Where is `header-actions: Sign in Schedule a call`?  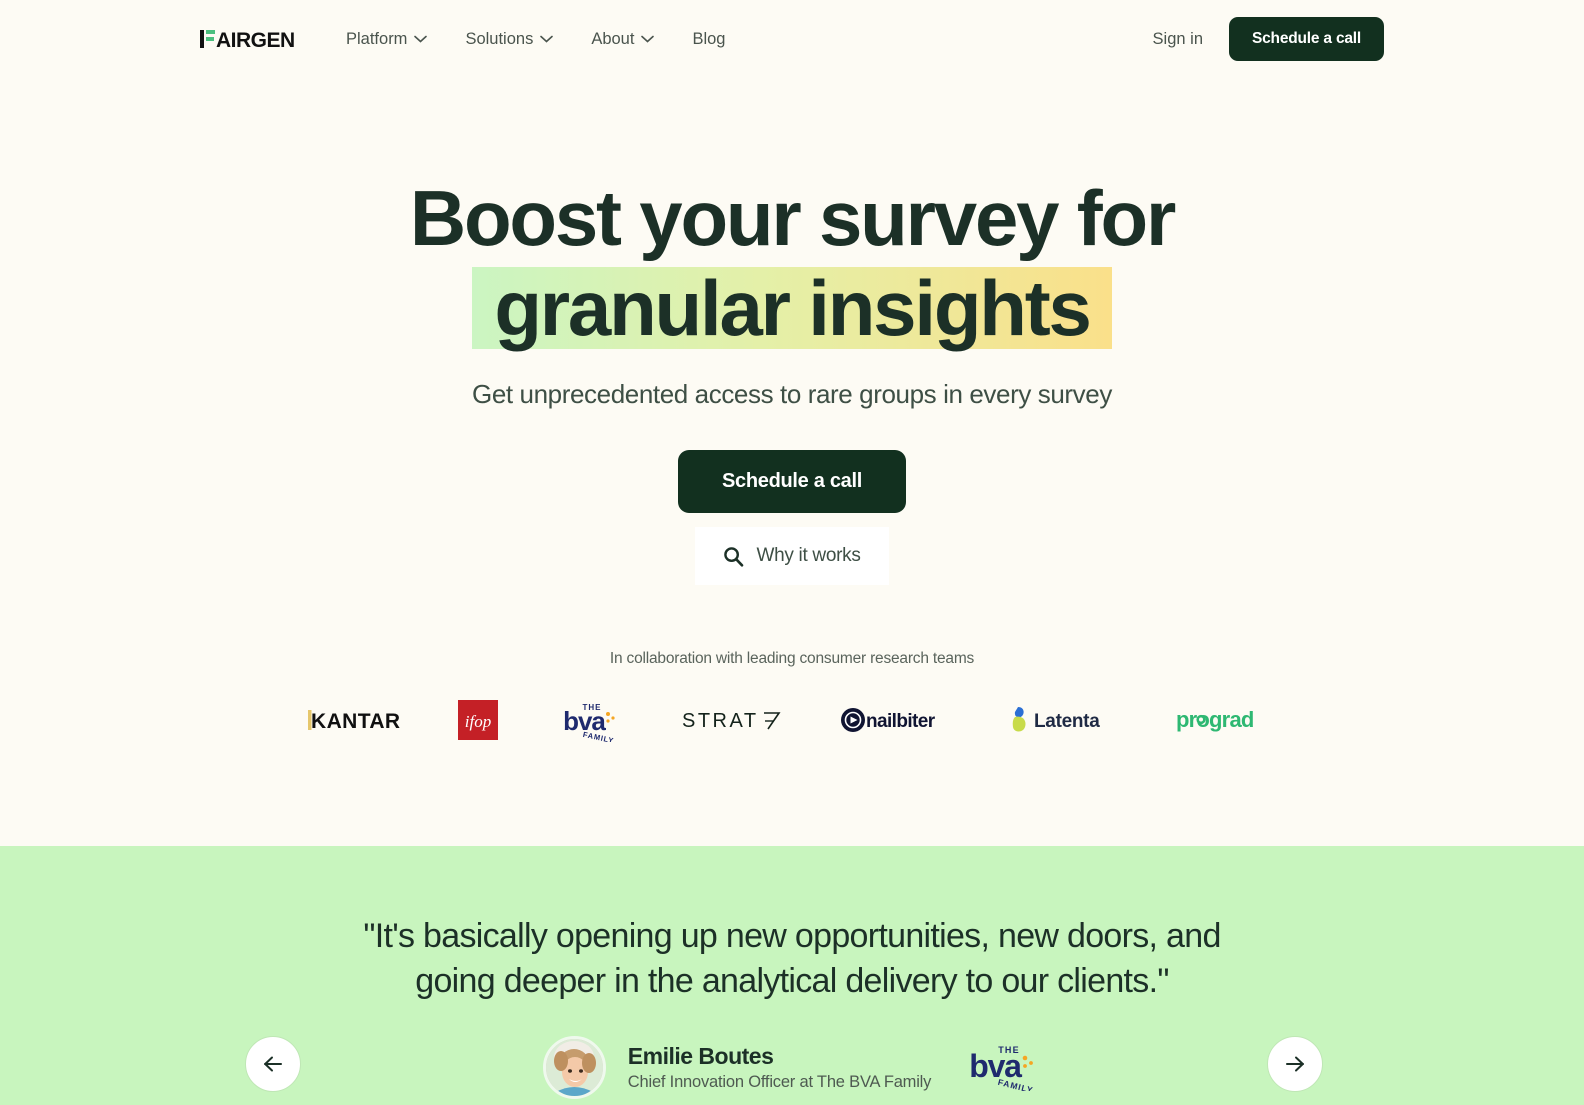
header-actions: Sign in Schedule a call is located at coordinates (1268, 39).